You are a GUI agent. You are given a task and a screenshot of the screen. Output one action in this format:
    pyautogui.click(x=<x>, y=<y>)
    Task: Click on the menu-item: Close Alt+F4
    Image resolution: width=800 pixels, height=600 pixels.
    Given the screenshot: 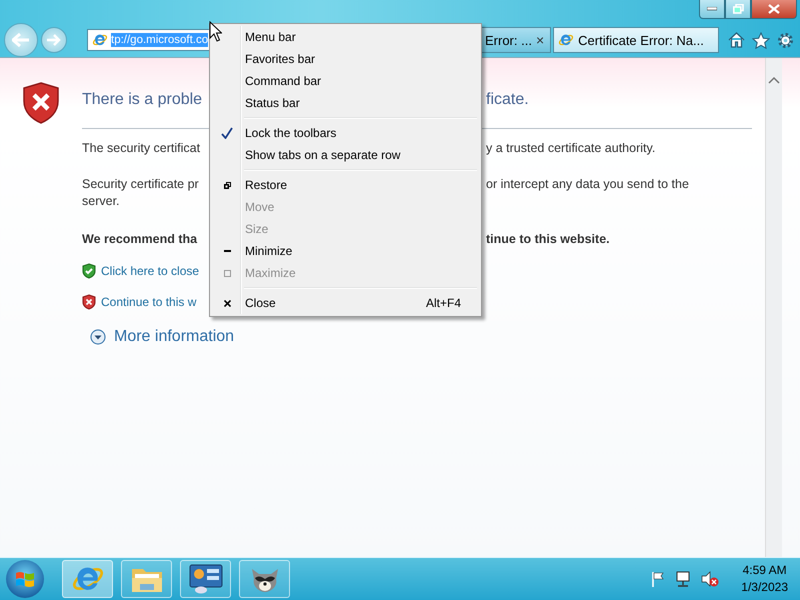 What is the action you would take?
    pyautogui.click(x=345, y=303)
    